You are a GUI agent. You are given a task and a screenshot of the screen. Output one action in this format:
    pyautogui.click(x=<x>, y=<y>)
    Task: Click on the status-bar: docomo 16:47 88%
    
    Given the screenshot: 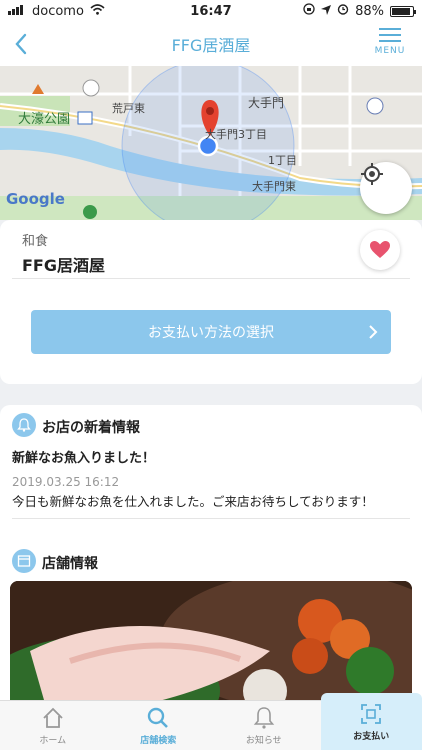 What is the action you would take?
    pyautogui.click(x=211, y=11)
    